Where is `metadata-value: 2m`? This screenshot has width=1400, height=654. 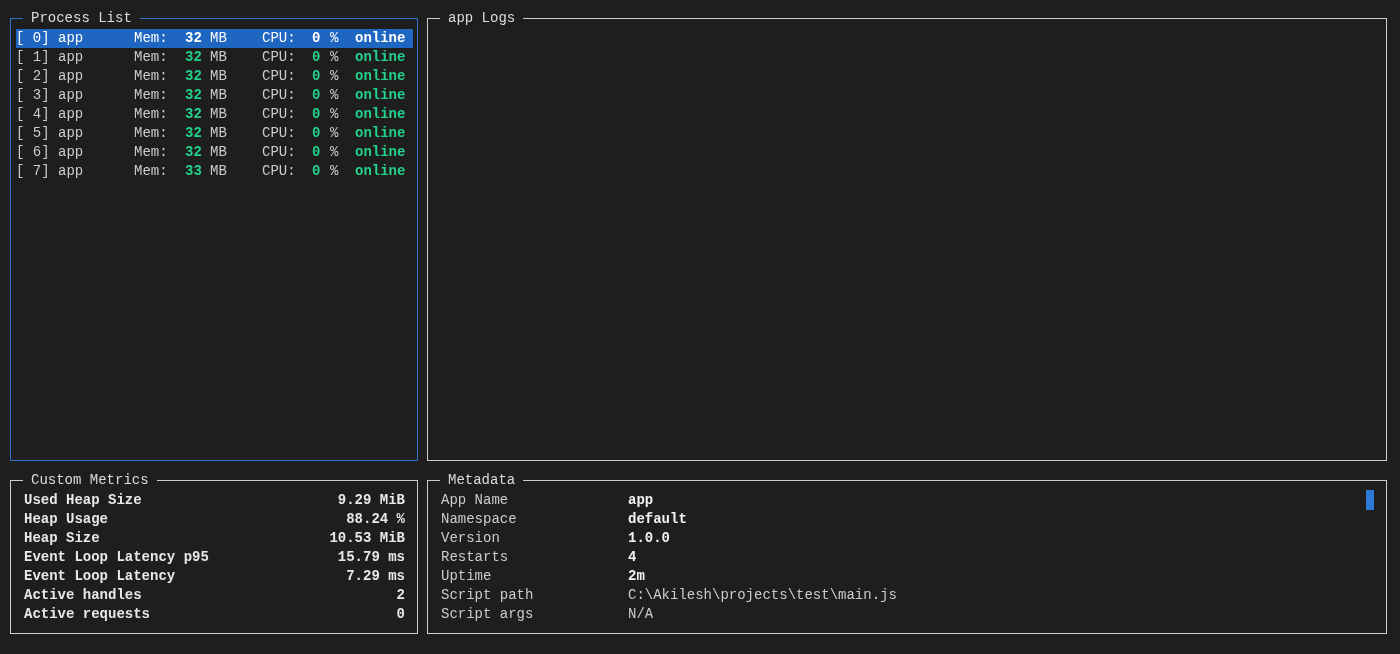 metadata-value: 2m is located at coordinates (636, 576).